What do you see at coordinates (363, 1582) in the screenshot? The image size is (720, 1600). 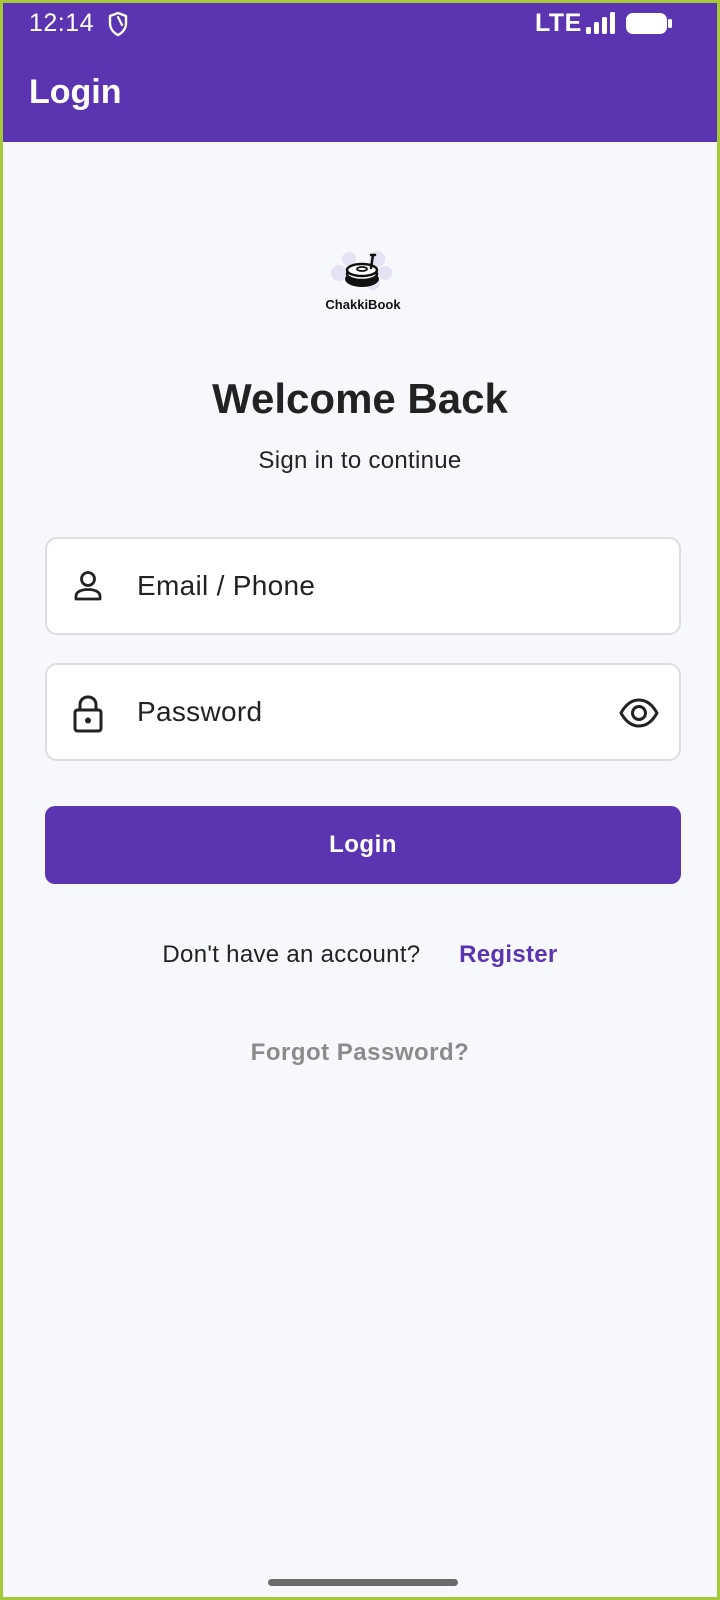 I see `home-indicator` at bounding box center [363, 1582].